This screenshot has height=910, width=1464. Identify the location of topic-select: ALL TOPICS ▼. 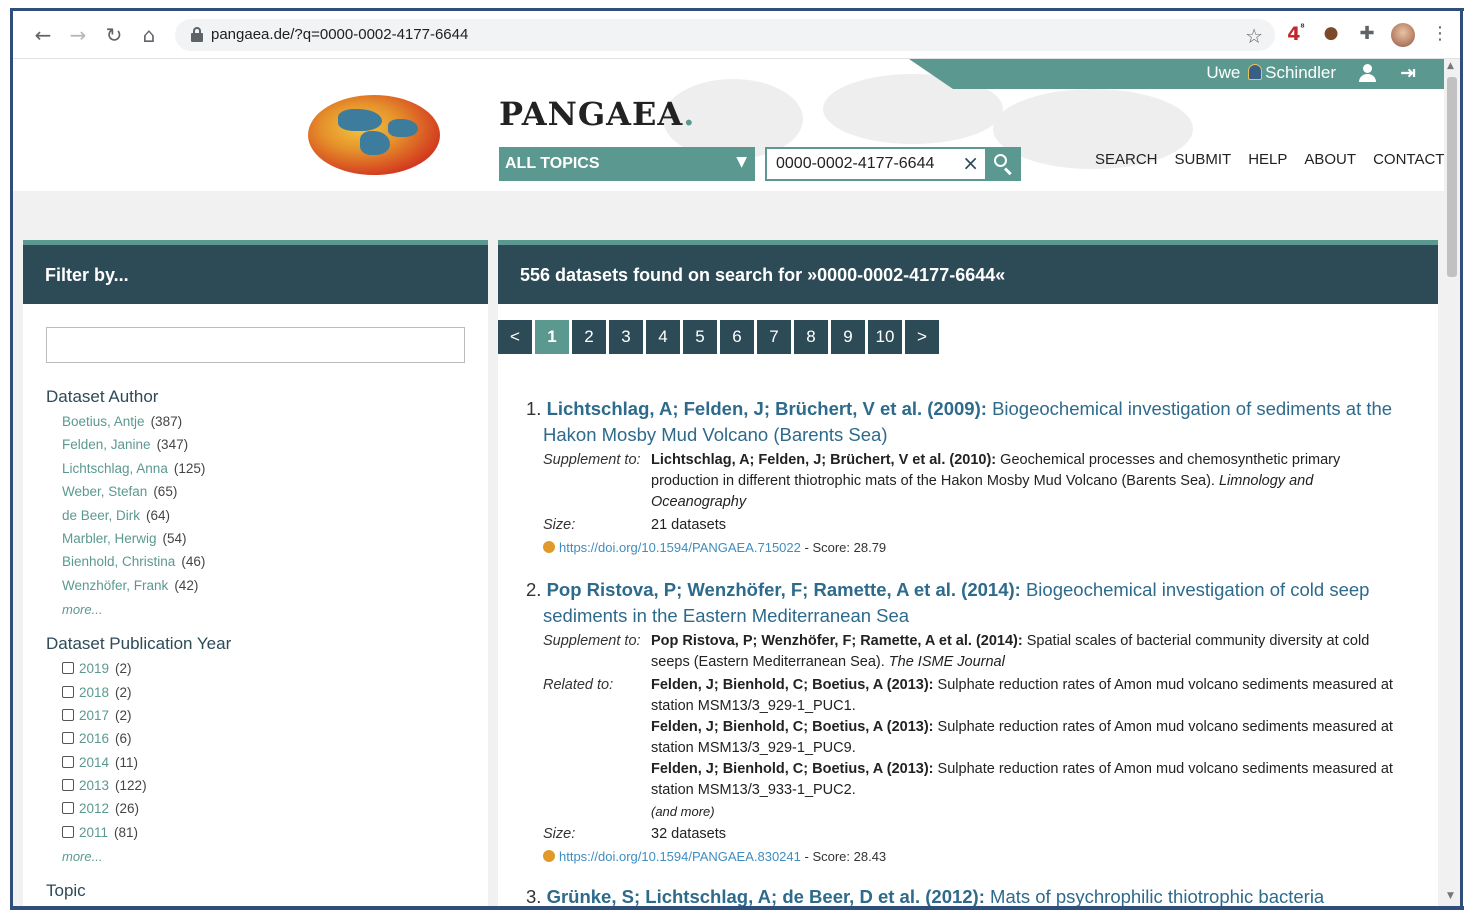
(627, 164).